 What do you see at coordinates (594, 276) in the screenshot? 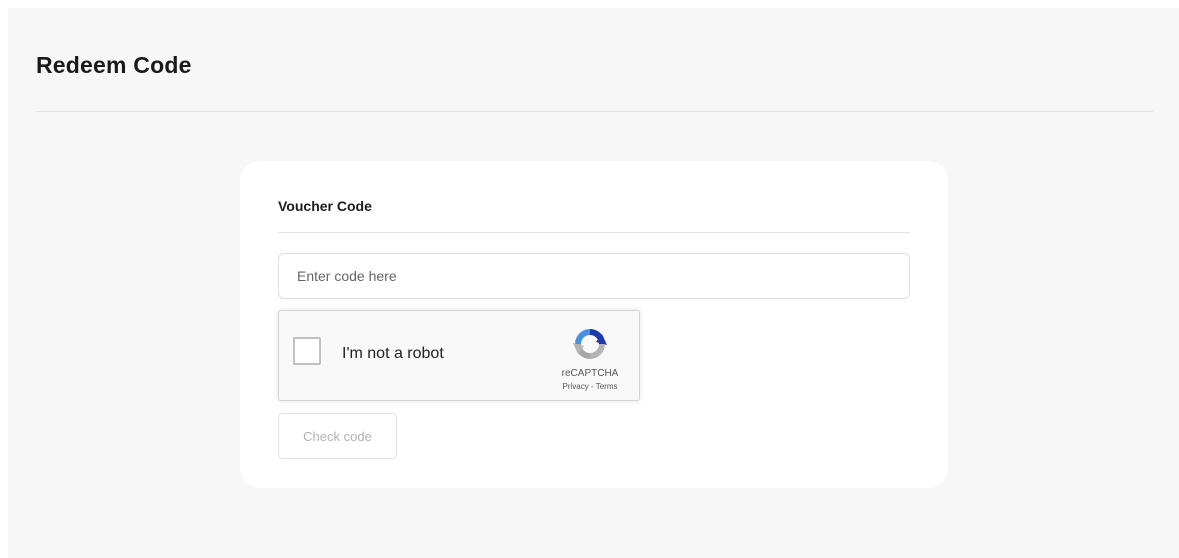
I see `voucher-code-input` at bounding box center [594, 276].